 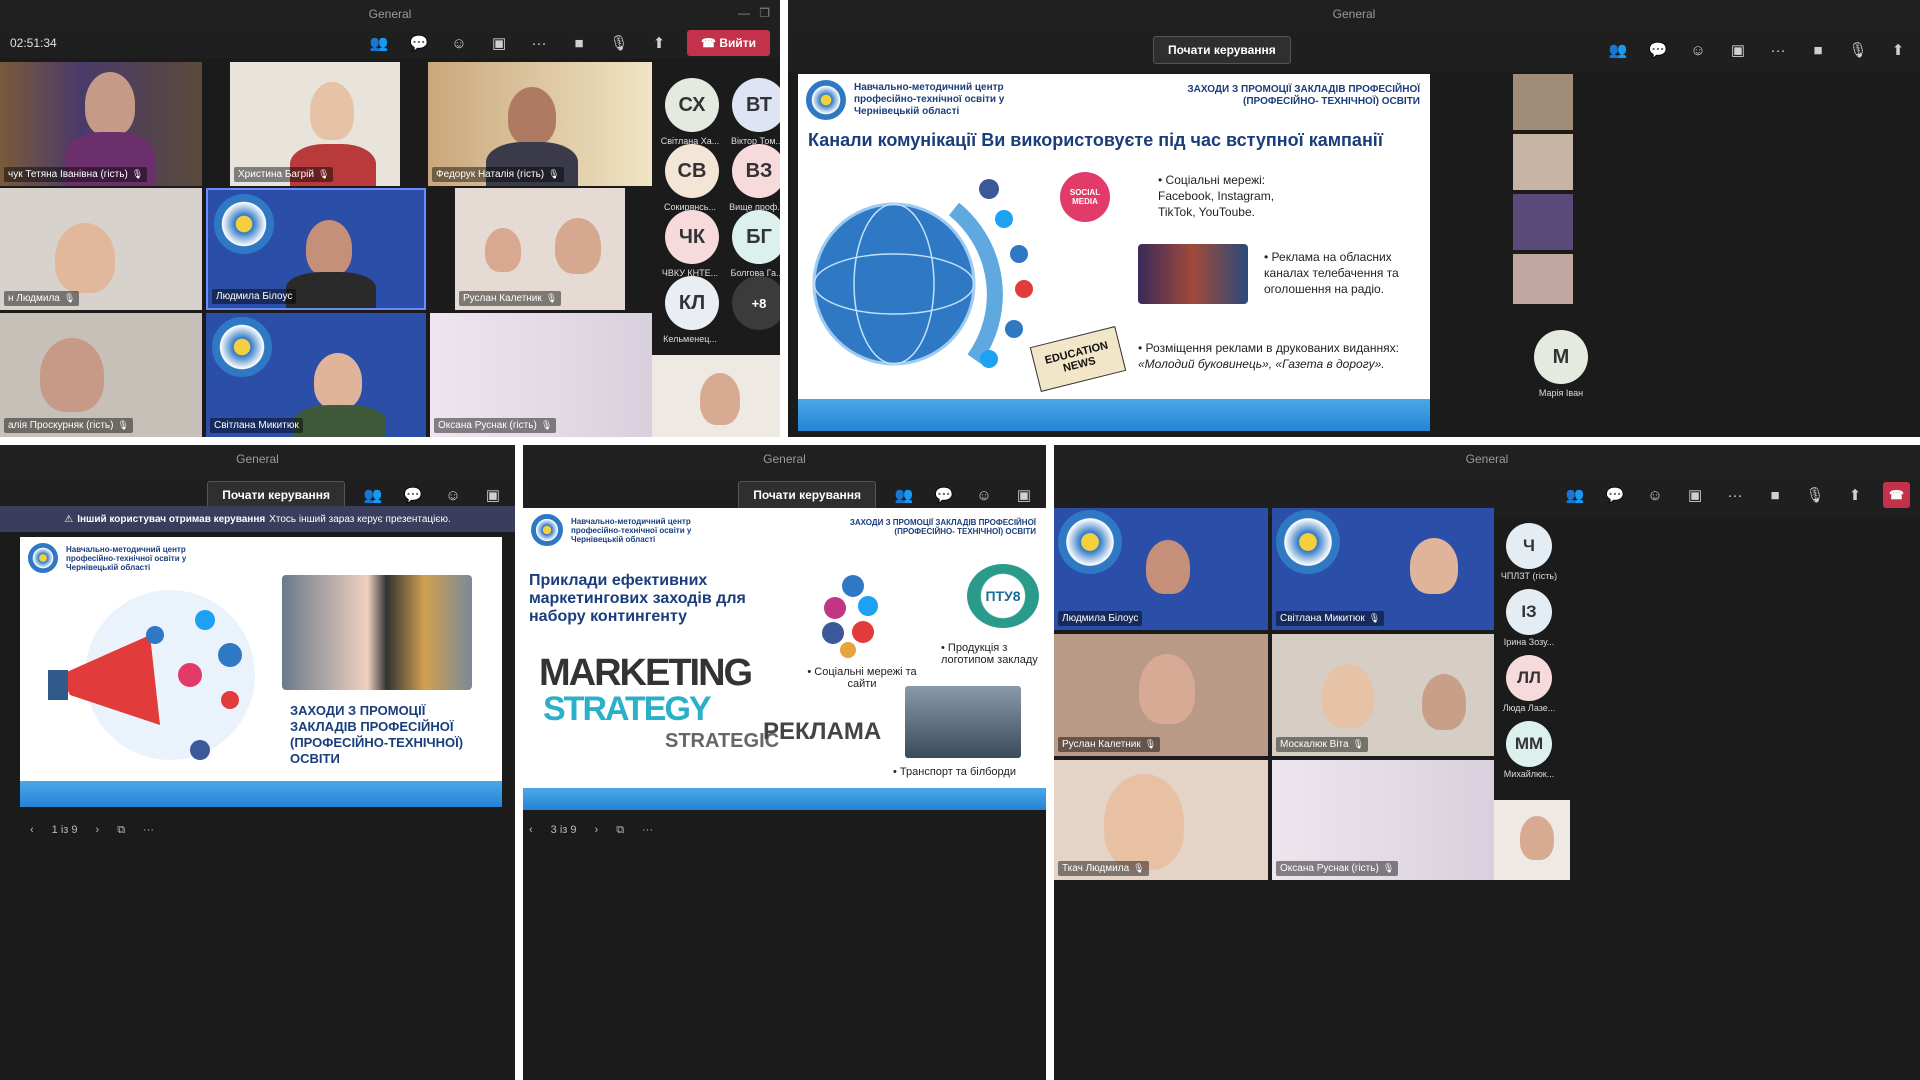 I want to click on participant-avatar: ММ, so click(x=1529, y=744).